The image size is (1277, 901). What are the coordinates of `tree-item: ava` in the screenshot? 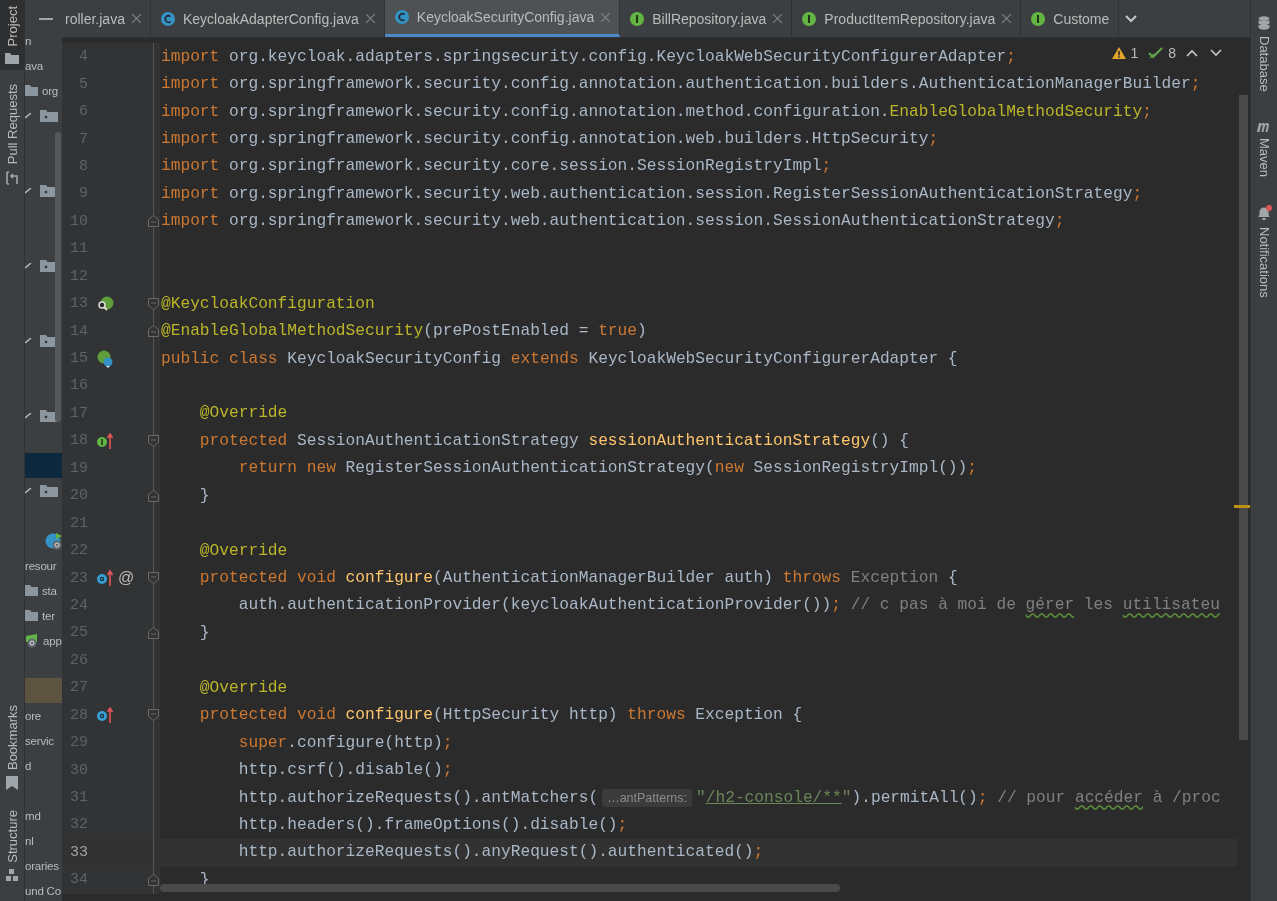 It's located at (34, 65).